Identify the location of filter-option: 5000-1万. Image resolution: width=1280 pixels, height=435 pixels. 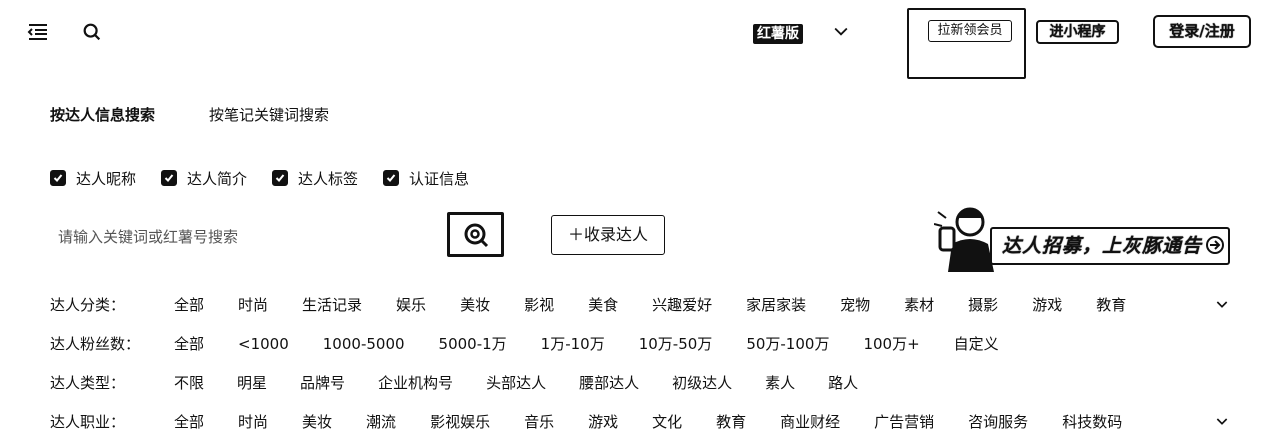
(473, 344).